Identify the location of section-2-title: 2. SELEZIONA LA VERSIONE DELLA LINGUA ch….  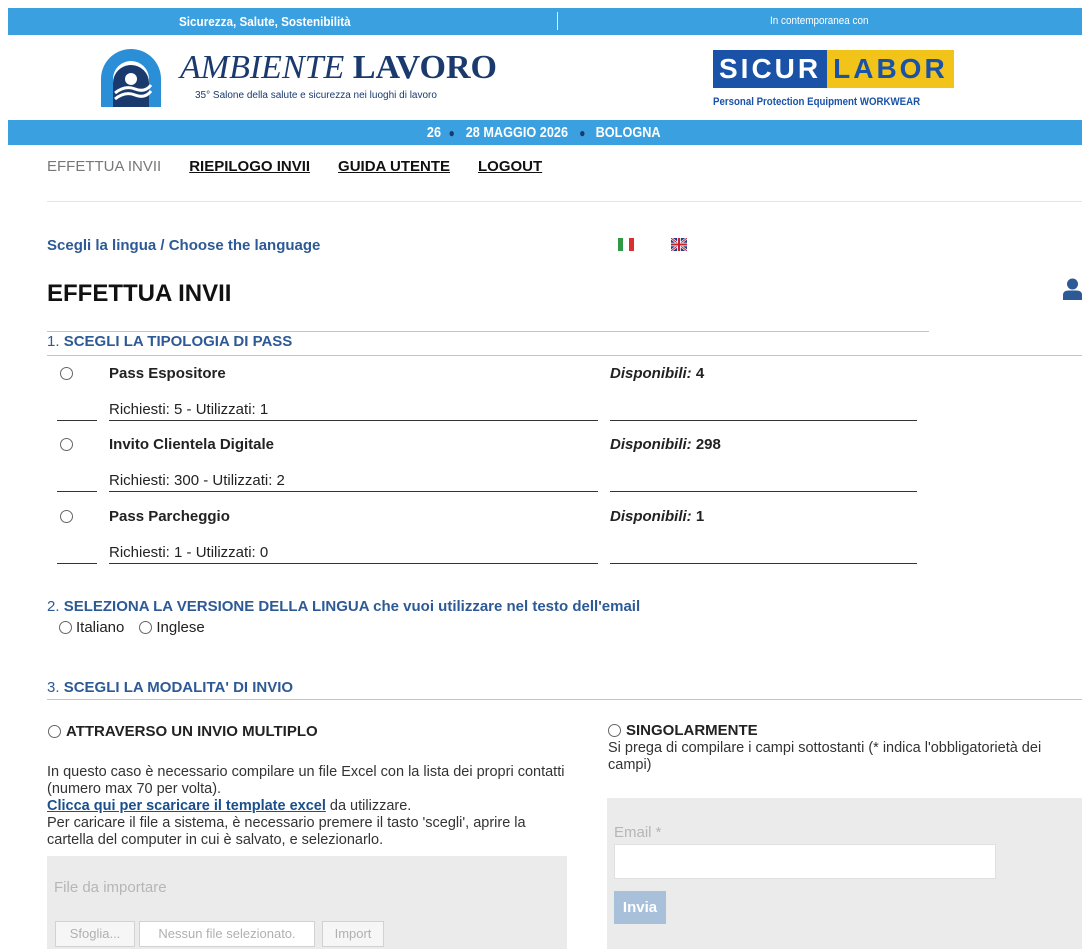
(343, 606).